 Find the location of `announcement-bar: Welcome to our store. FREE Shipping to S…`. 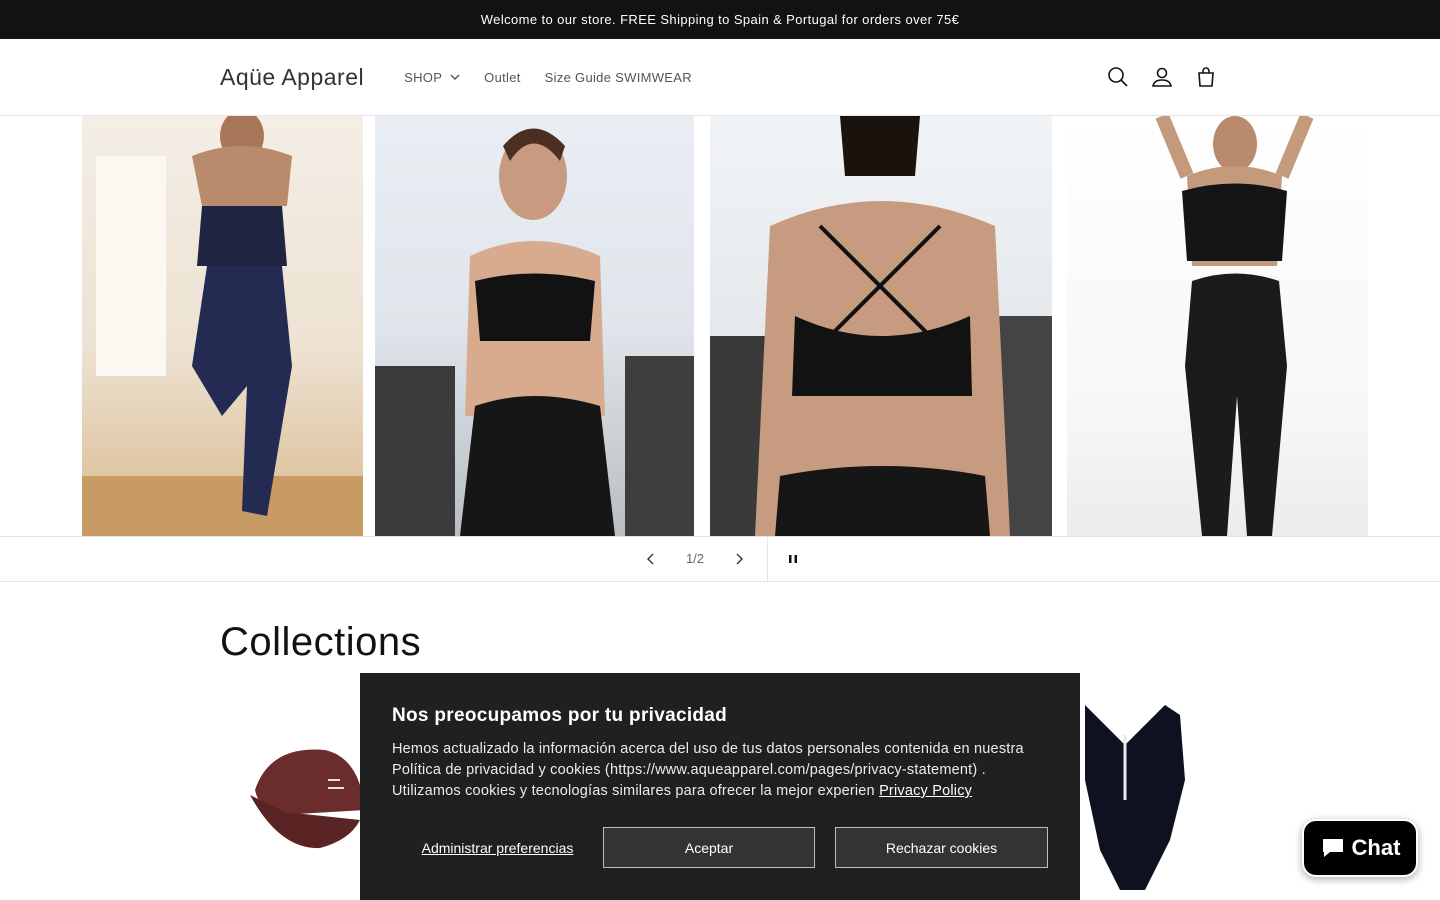

announcement-bar: Welcome to our store. FREE Shipping to S… is located at coordinates (720, 19).